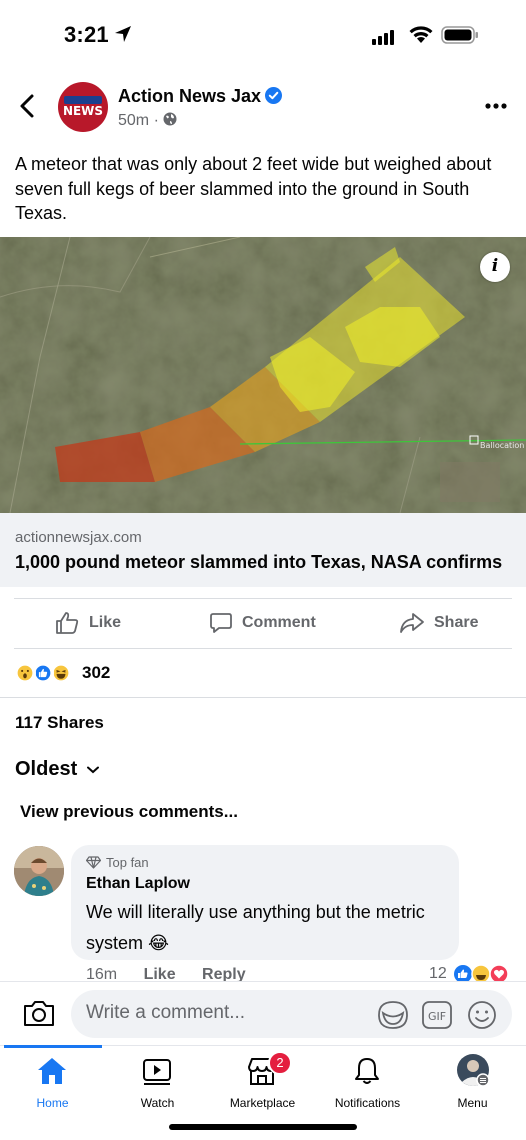  What do you see at coordinates (473, 1070) in the screenshot?
I see `menu-avatar-icon` at bounding box center [473, 1070].